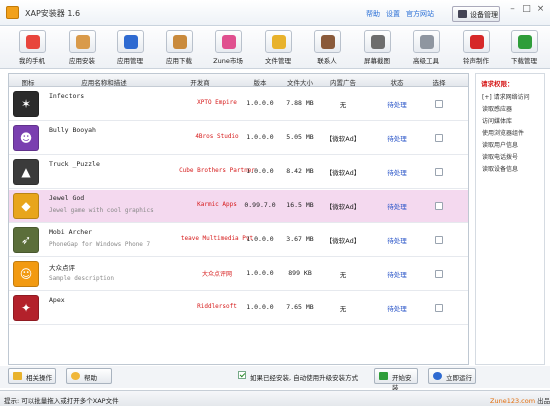 This screenshot has width=550, height=406. Describe the element at coordinates (397, 83) in the screenshot. I see `col-status: 状态` at that location.